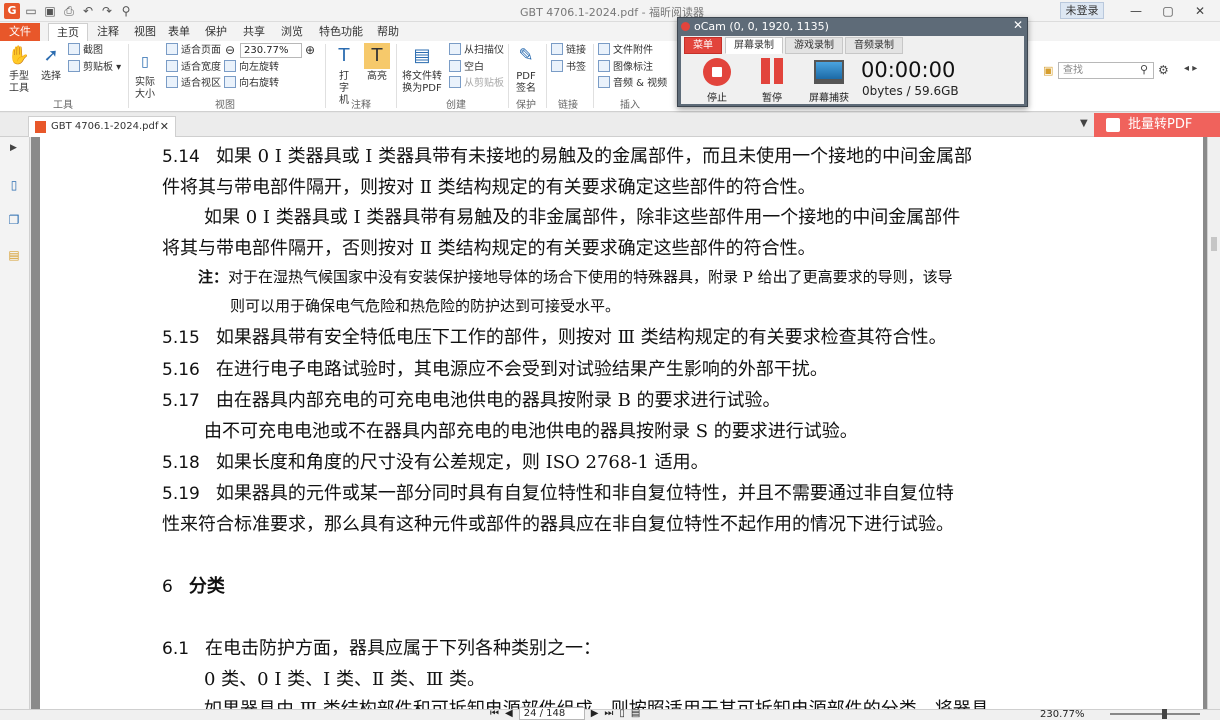 This screenshot has width=1220, height=720. I want to click on file-attachment-button: 文件附件, so click(625, 50).